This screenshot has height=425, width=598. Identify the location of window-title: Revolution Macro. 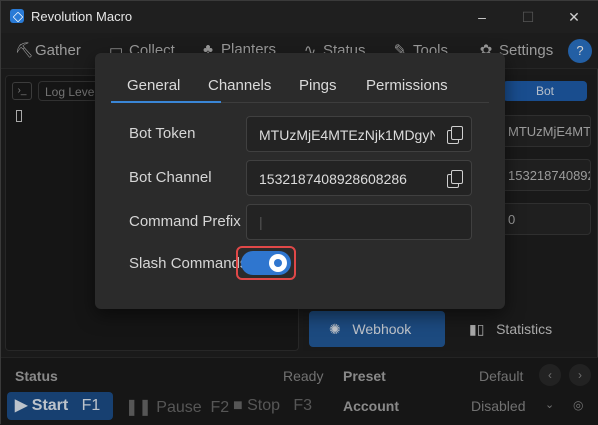
(82, 16).